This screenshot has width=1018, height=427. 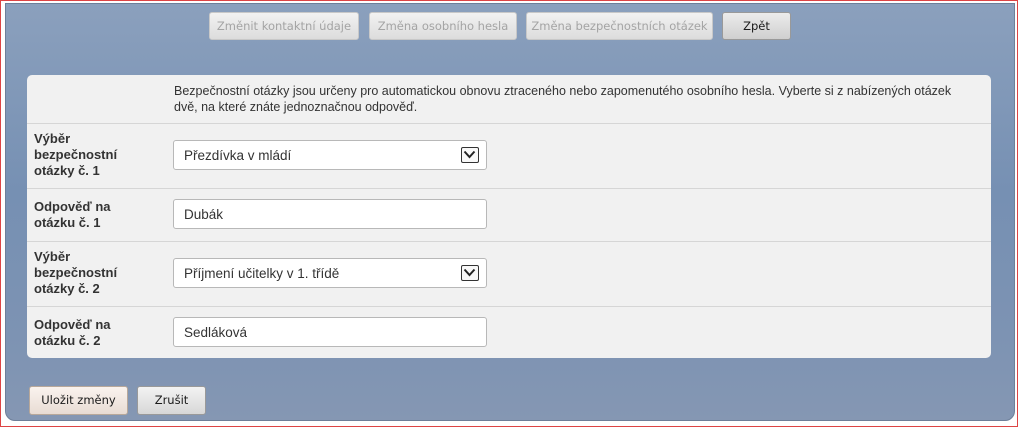 What do you see at coordinates (76, 154) in the screenshot?
I see `question-1-label: Výběr bezpečnostní otázky č. 1` at bounding box center [76, 154].